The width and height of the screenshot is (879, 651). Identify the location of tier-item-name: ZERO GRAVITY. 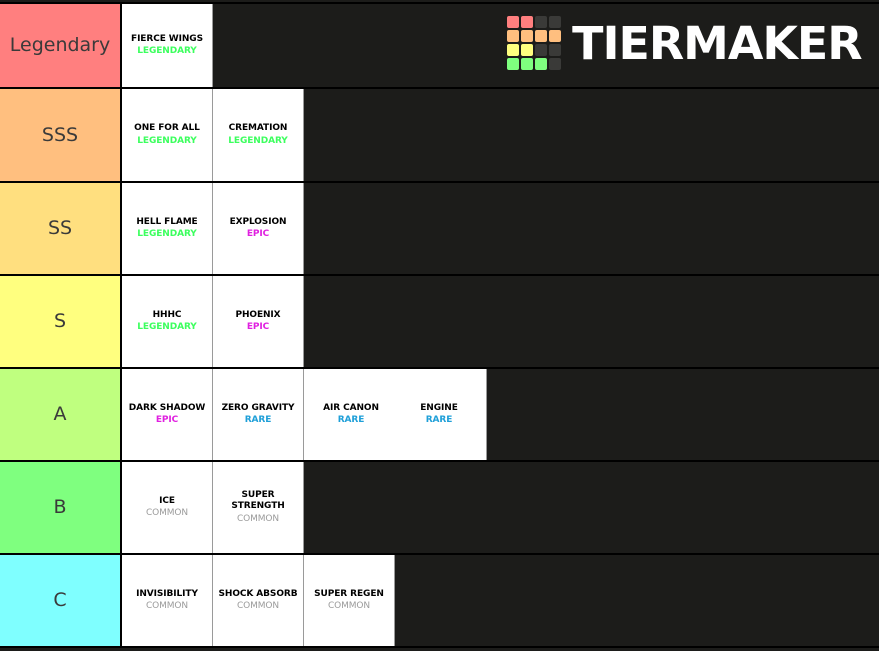
(258, 407).